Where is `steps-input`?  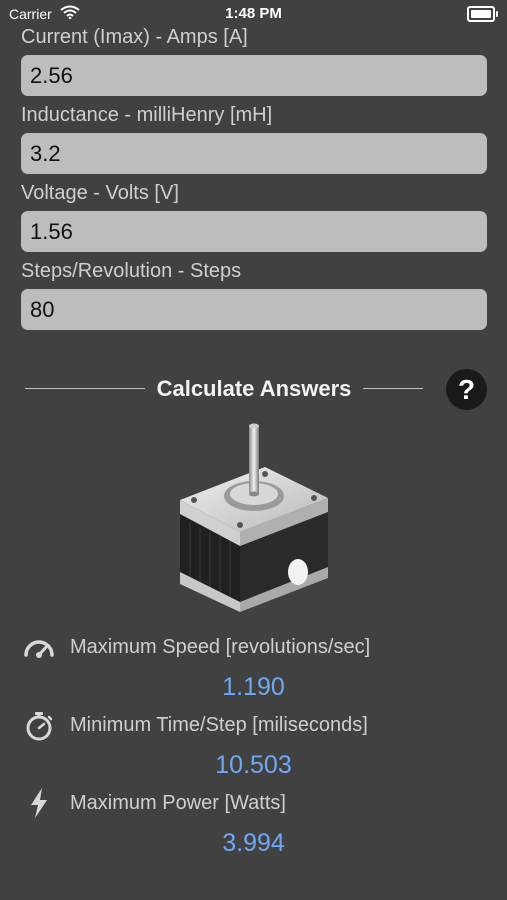
steps-input is located at coordinates (254, 309).